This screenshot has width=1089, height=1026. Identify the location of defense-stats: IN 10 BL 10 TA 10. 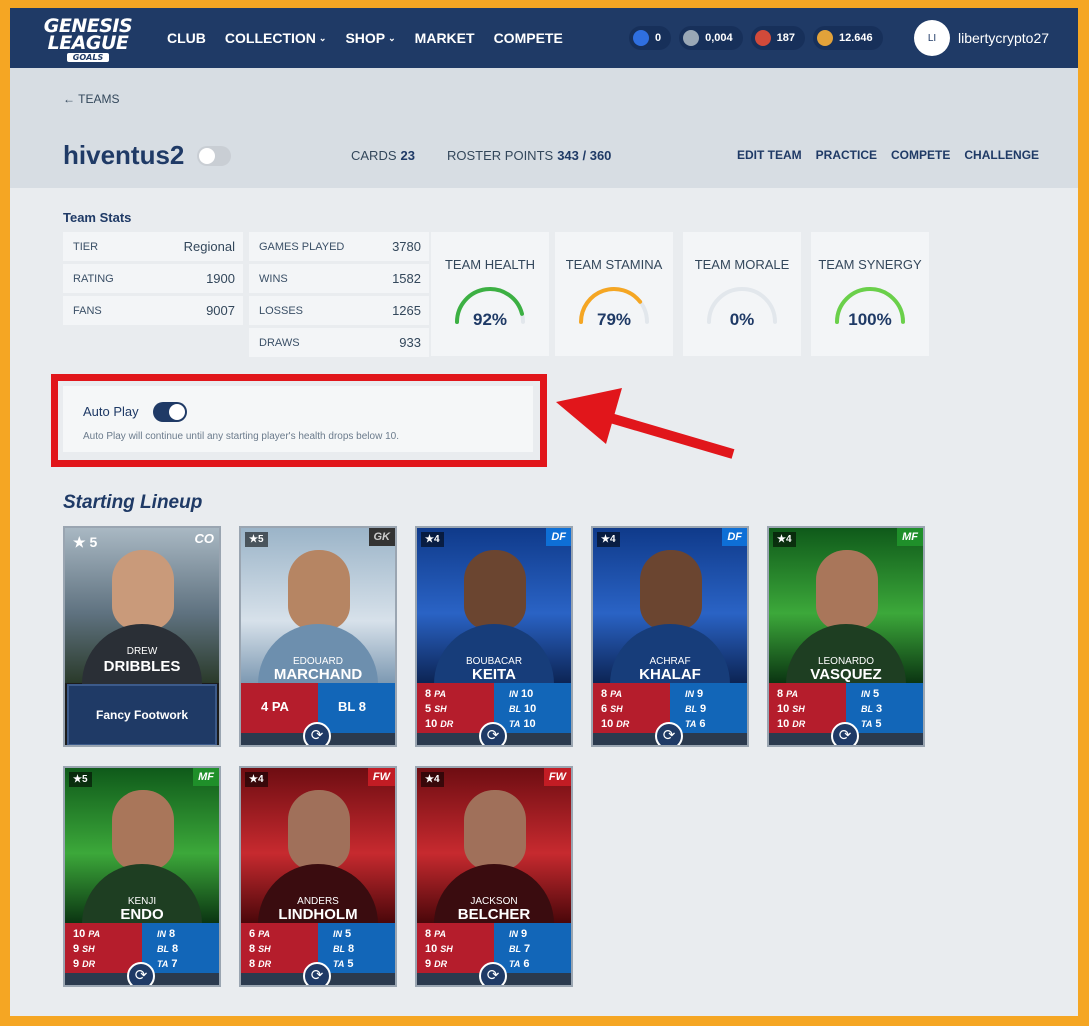
(532, 708).